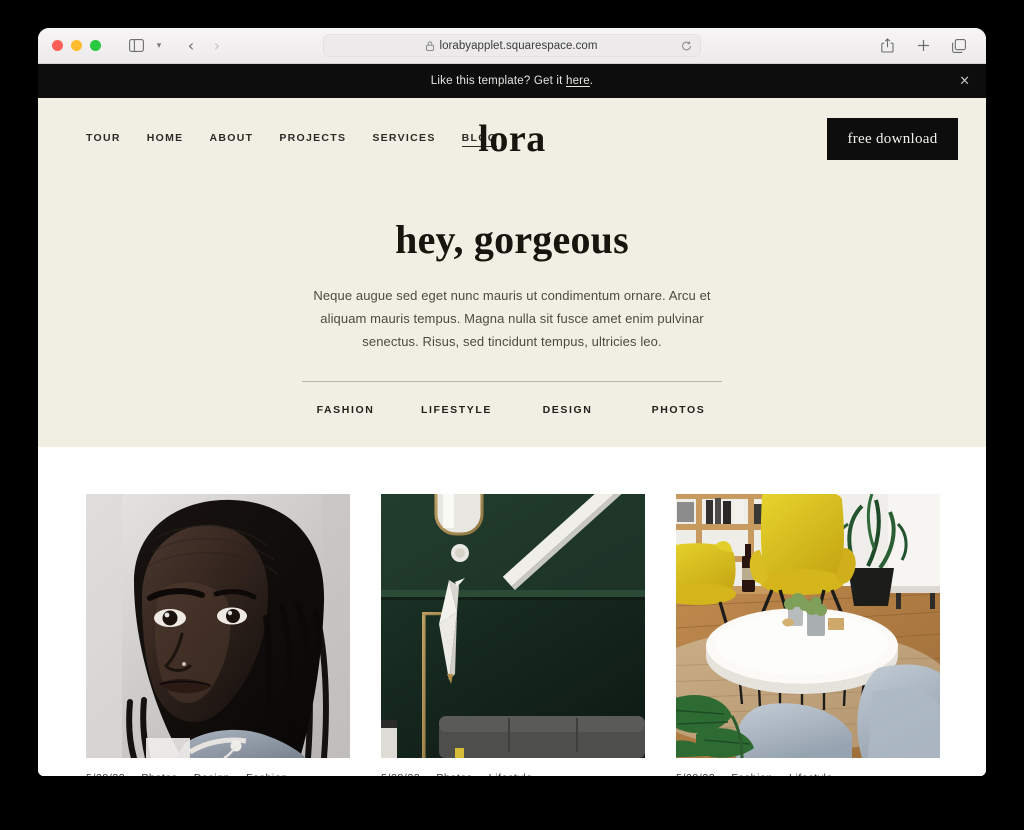  Describe the element at coordinates (136, 46) in the screenshot. I see `sidebar-icon` at that location.